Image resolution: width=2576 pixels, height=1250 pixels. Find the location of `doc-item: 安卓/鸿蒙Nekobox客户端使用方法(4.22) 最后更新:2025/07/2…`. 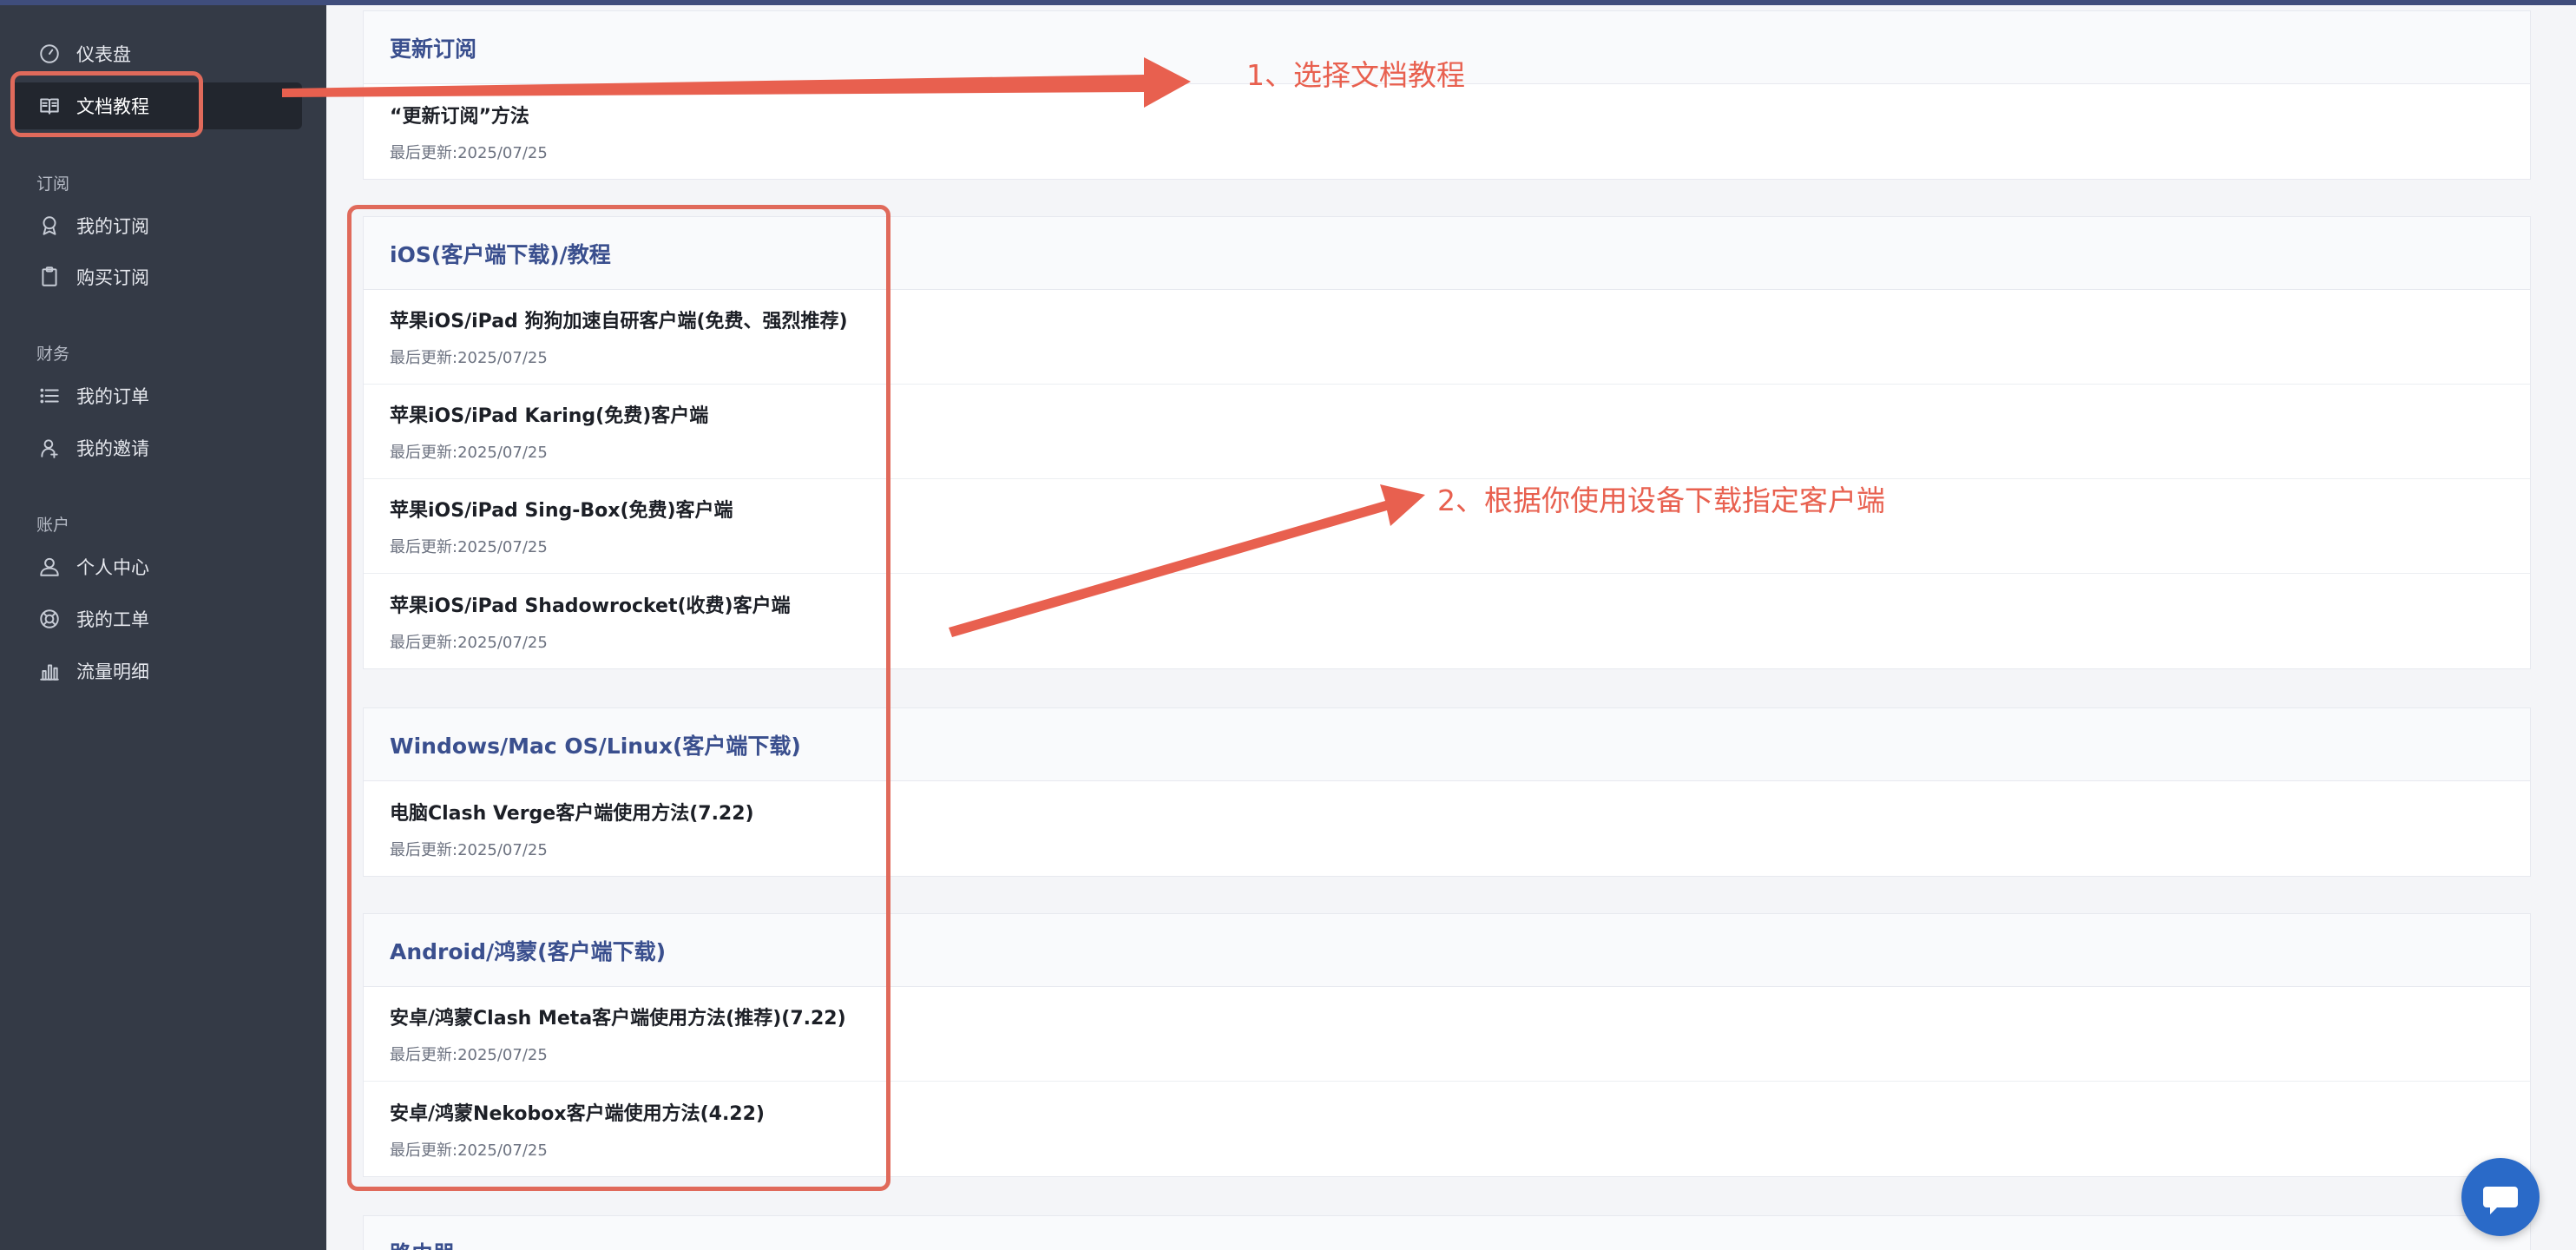

doc-item: 安卓/鸿蒙Nekobox客户端使用方法(4.22) 最后更新:2025/07/2… is located at coordinates (1447, 1129).